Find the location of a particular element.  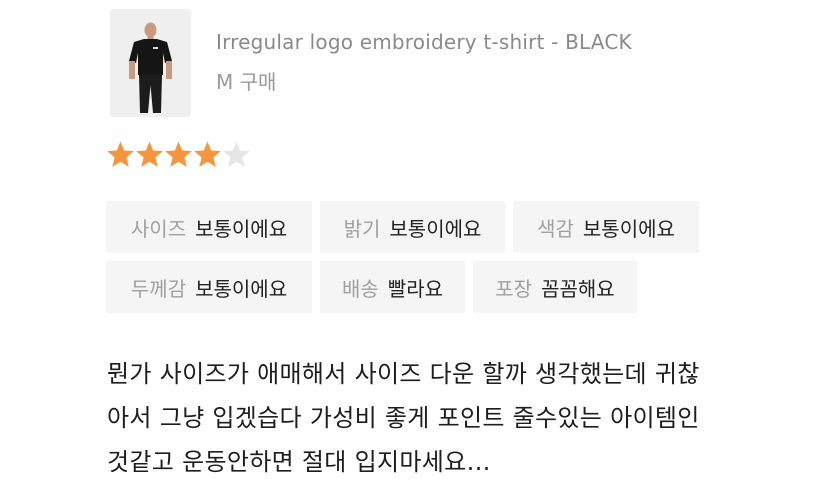

tag-key: 포장 is located at coordinates (514, 288).